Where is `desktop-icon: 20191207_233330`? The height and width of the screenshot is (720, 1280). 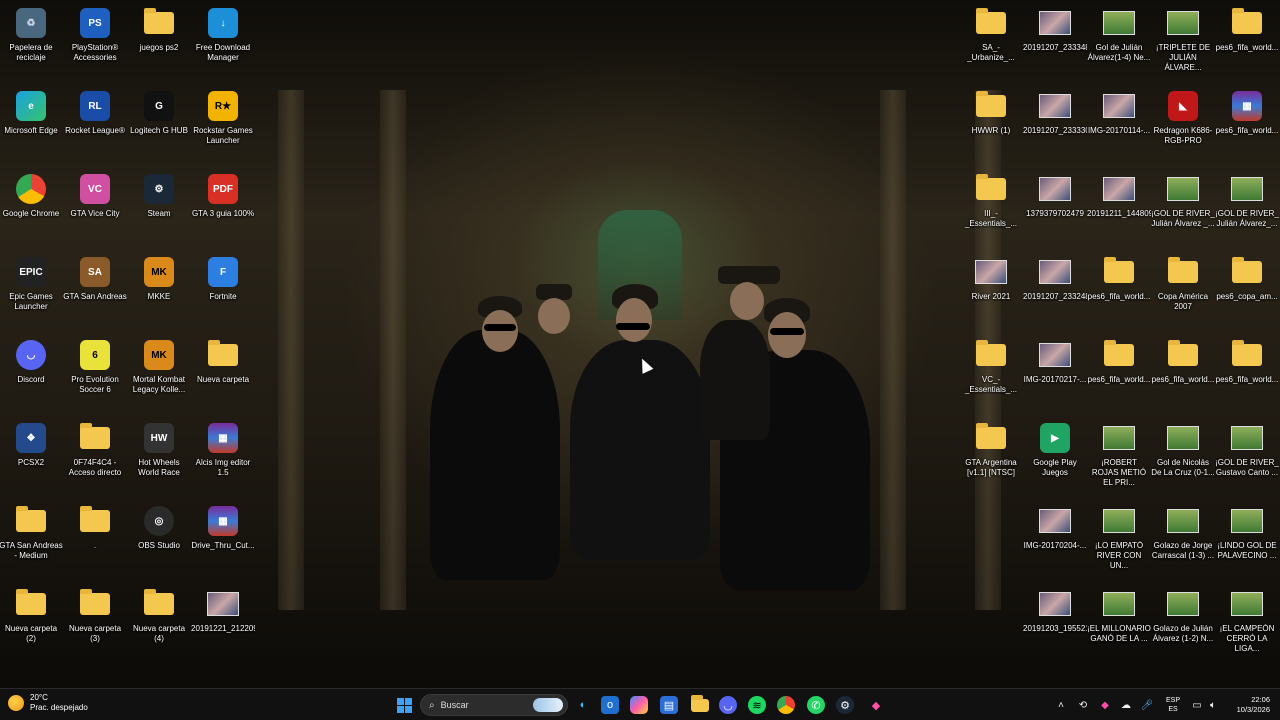 desktop-icon: 20191207_233330 is located at coordinates (1055, 124).